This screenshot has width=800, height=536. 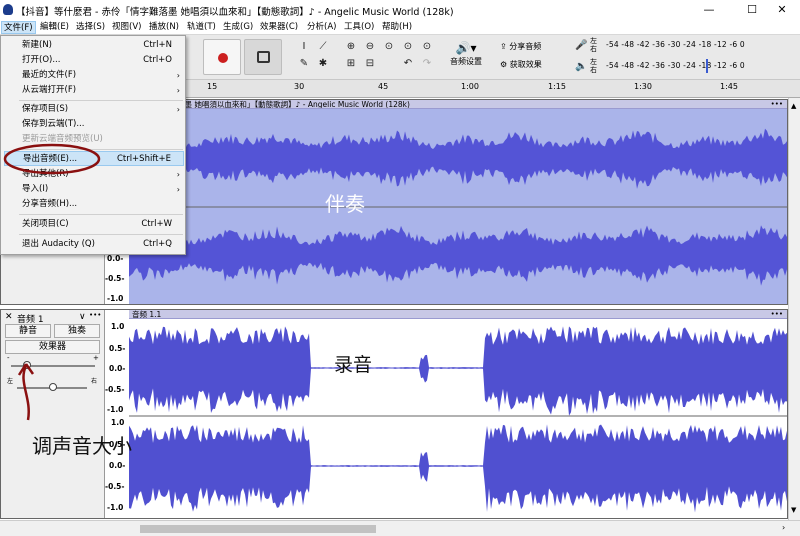 What do you see at coordinates (94, 224) in the screenshot?
I see `menu-item-close-project: 关闭项目(C) Ctrl+W` at bounding box center [94, 224].